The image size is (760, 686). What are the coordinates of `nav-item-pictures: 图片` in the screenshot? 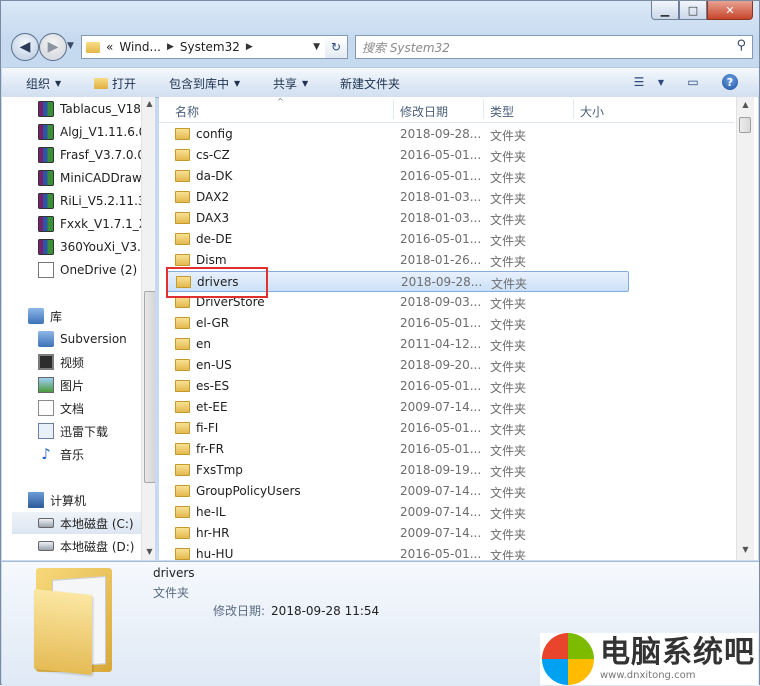 It's located at (96, 385).